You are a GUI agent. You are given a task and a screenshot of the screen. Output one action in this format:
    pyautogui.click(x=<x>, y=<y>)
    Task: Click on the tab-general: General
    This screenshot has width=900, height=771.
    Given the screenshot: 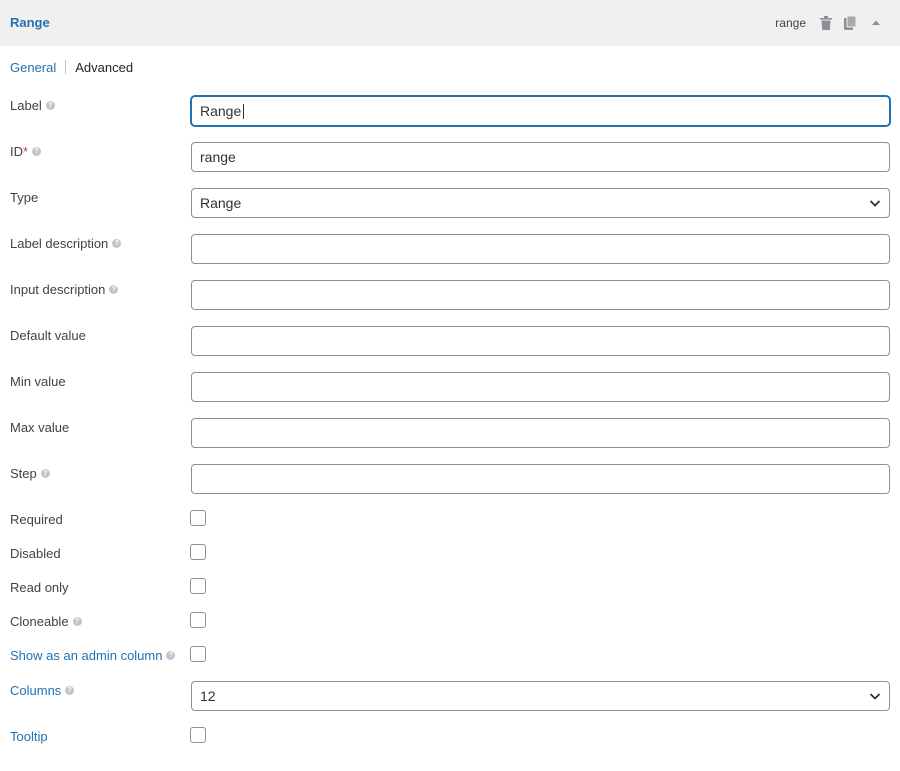 What is the action you would take?
    pyautogui.click(x=33, y=67)
    